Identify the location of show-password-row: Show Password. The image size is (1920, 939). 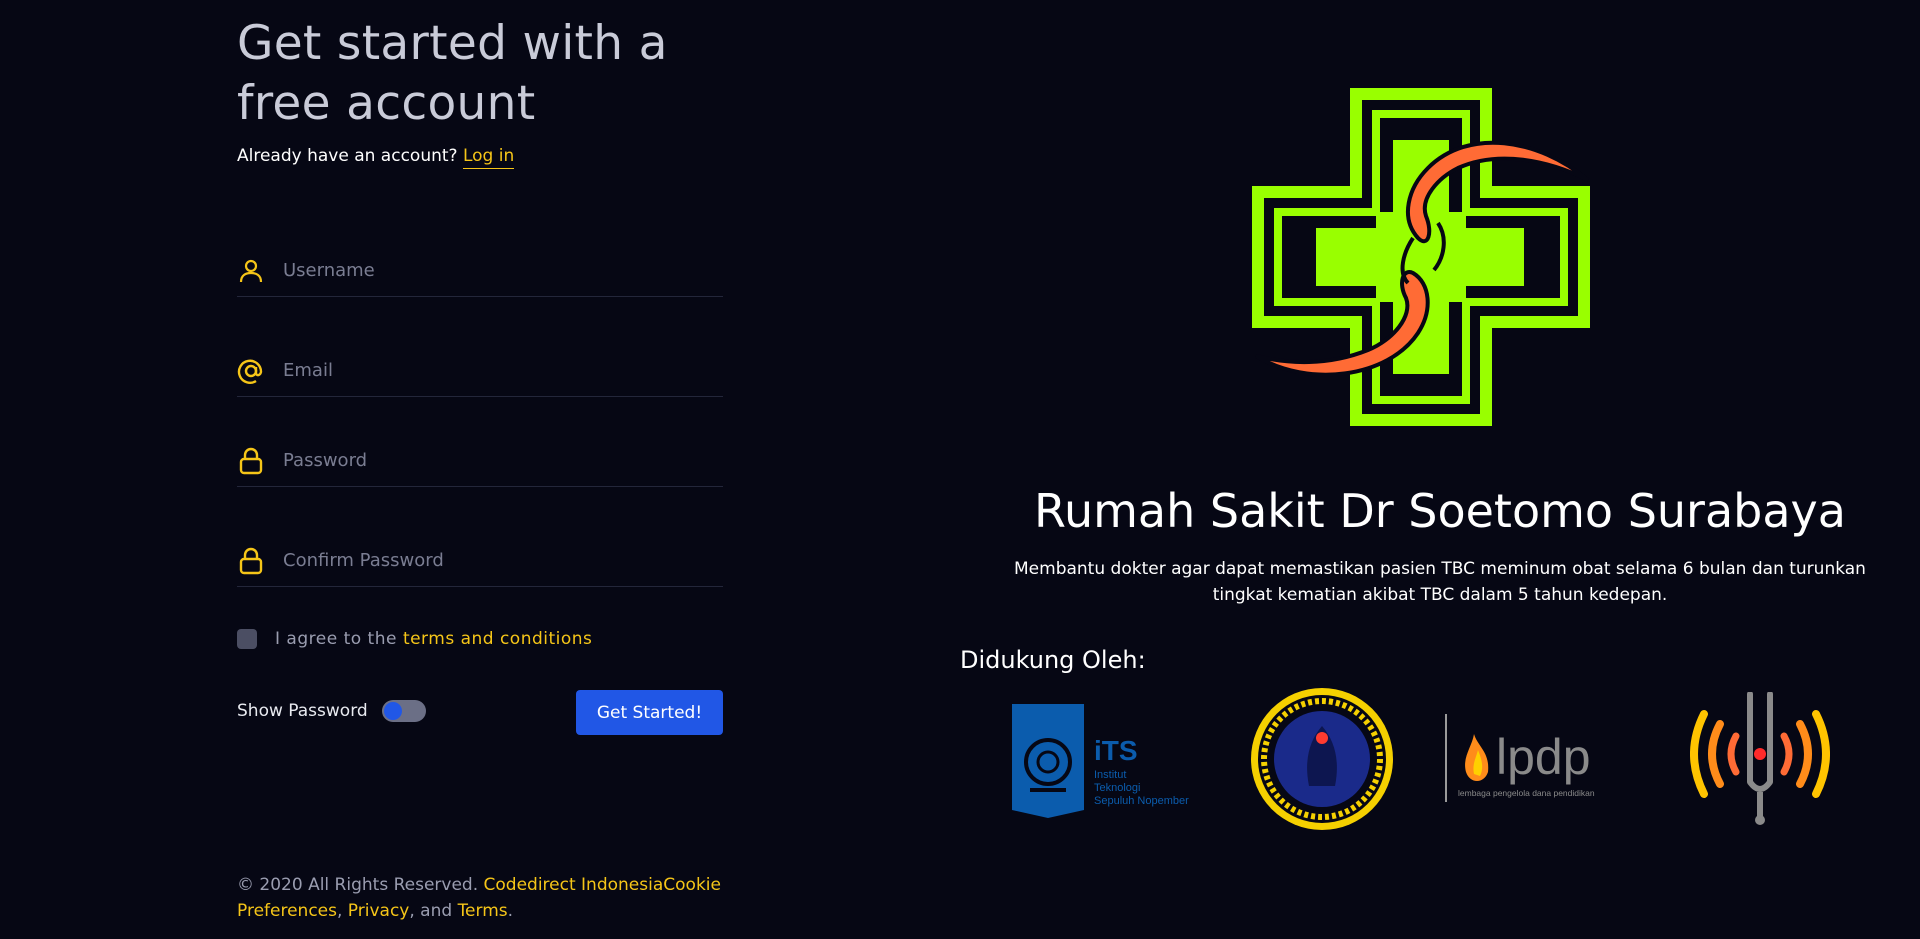
(331, 711).